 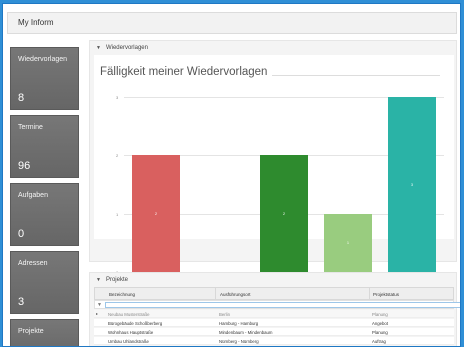 What do you see at coordinates (129, 314) in the screenshot?
I see `cell-bezeichnung: Neubau Musterstraße` at bounding box center [129, 314].